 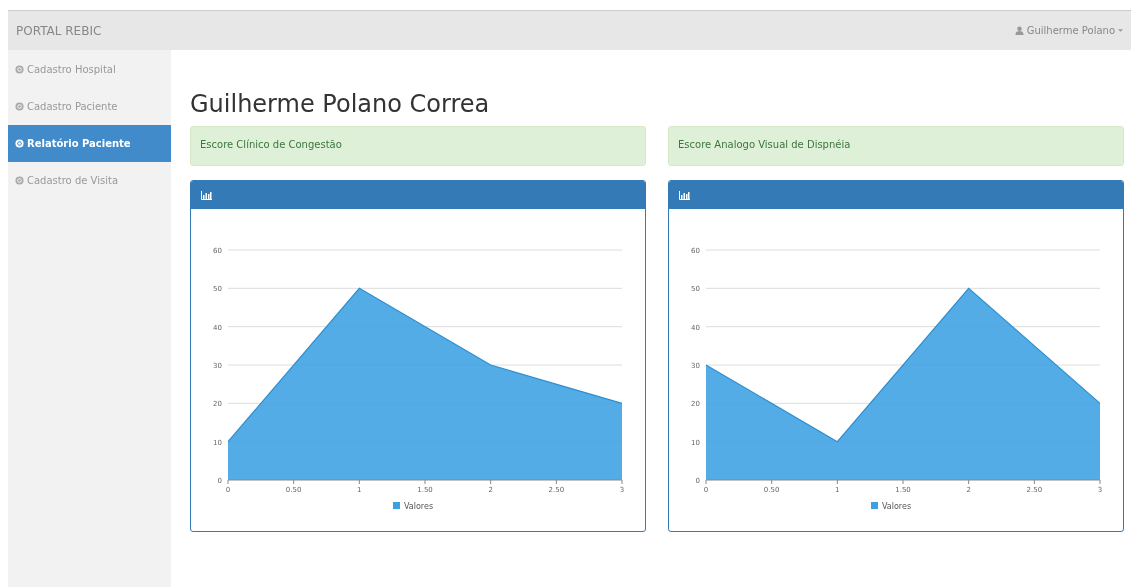 I want to click on section-heading: Escore Analogo Visual de Dispnéia, so click(x=896, y=146).